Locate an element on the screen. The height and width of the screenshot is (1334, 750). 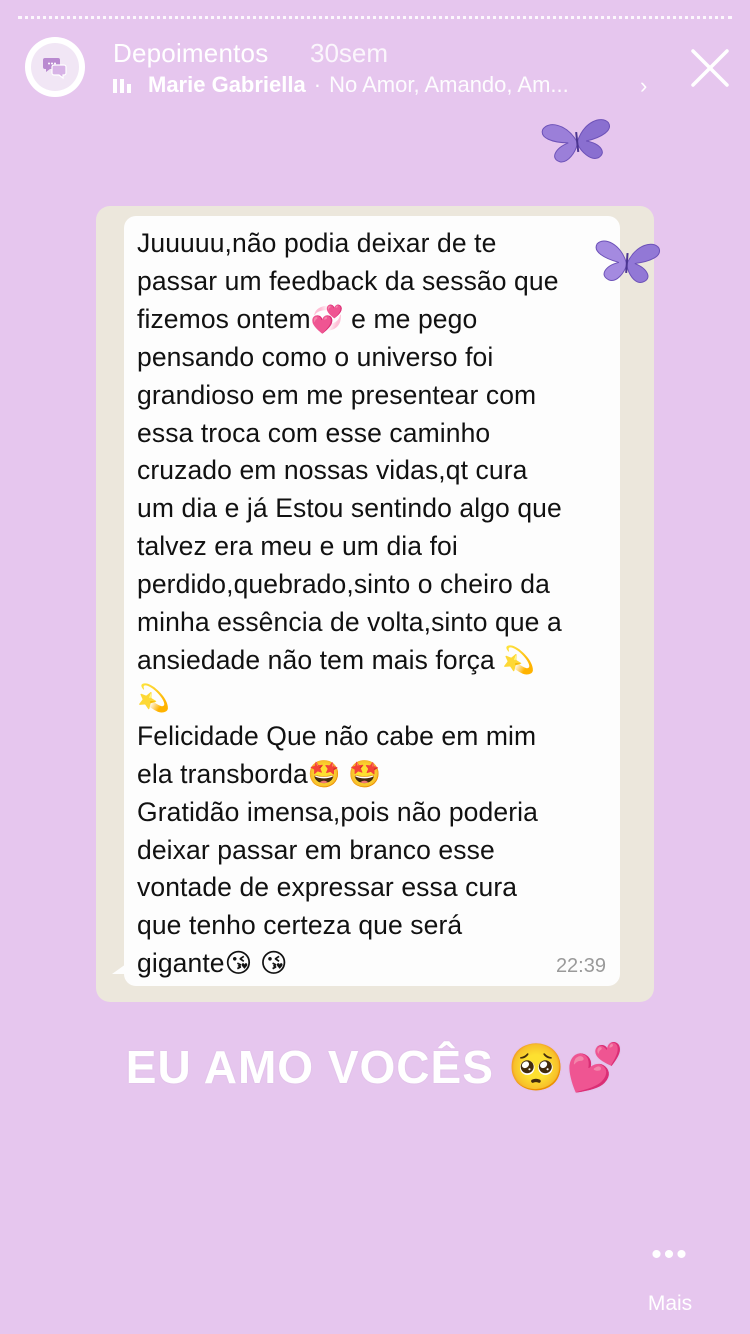
avatar is located at coordinates (55, 67).